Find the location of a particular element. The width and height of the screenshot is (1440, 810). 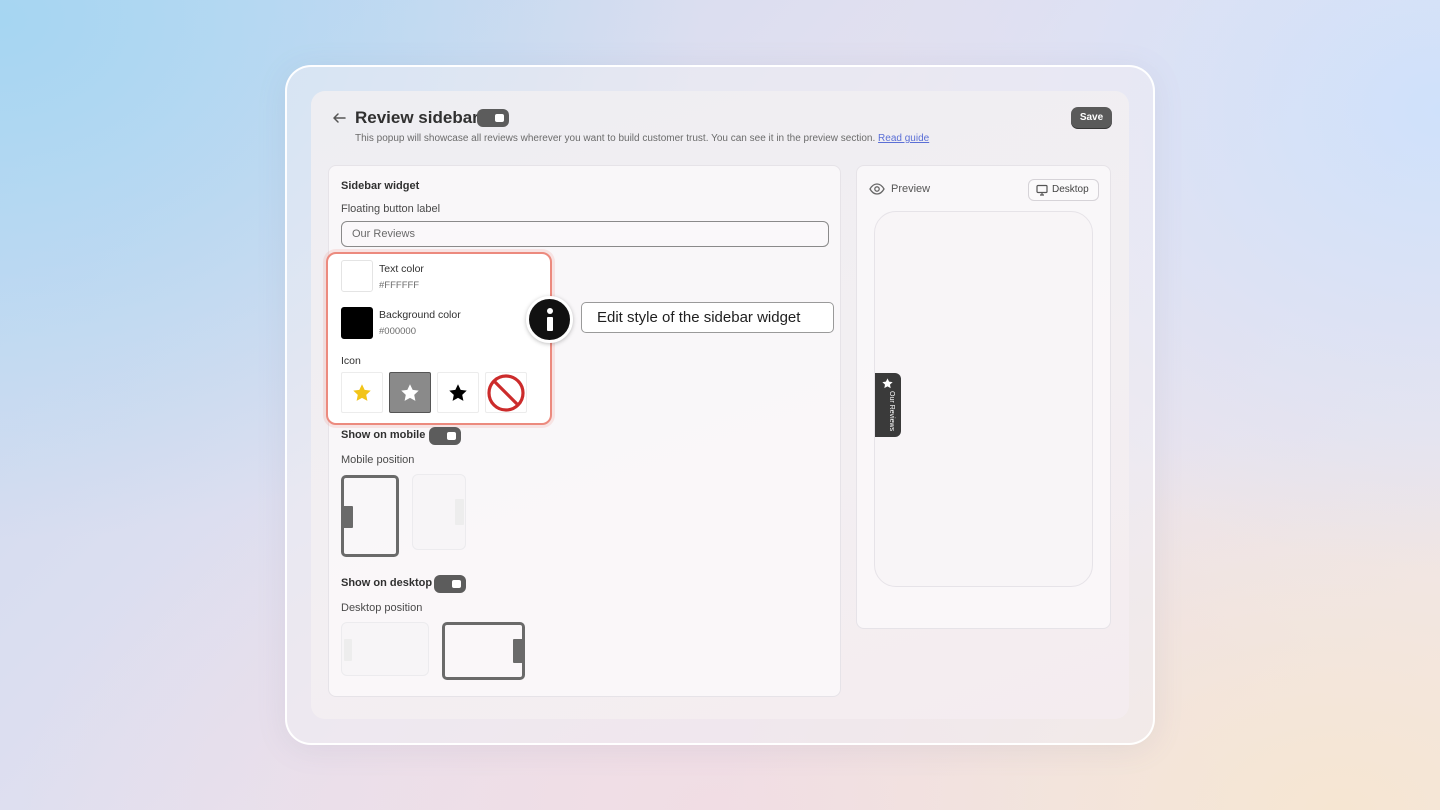

show-on-mobile-toggle is located at coordinates (445, 436).